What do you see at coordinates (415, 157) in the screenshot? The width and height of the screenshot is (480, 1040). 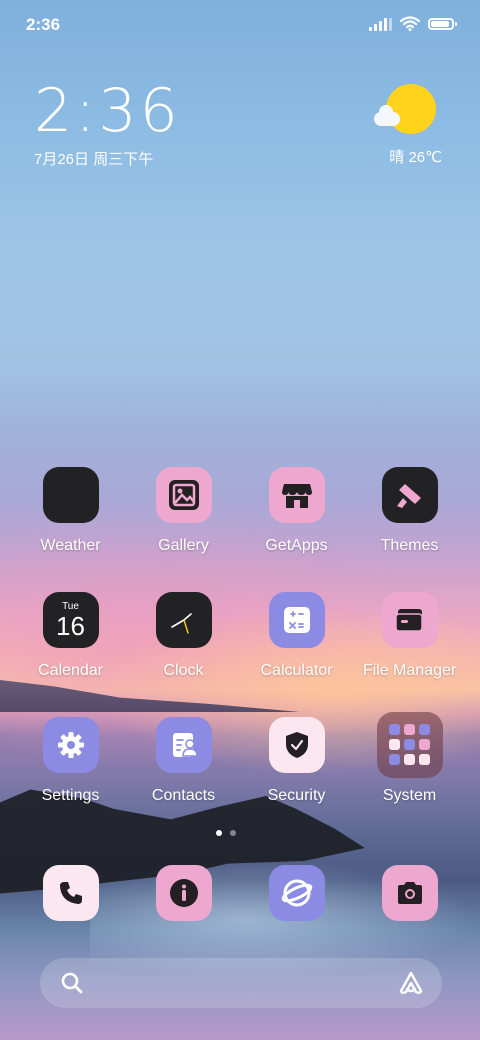 I see `weather-condition-temp: 晴 26℃` at bounding box center [415, 157].